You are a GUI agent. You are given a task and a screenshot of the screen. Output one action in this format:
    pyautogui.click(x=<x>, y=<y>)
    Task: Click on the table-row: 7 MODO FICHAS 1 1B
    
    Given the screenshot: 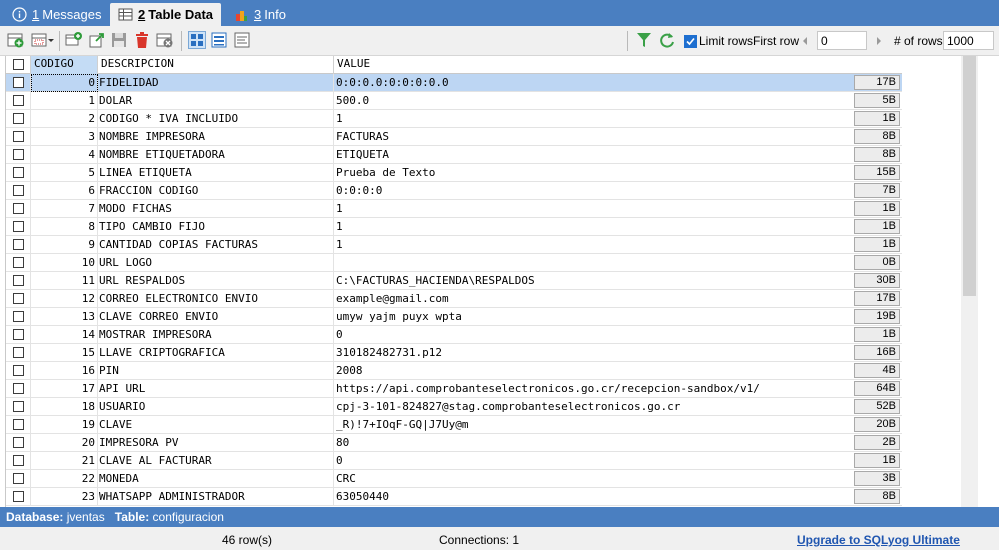 What is the action you would take?
    pyautogui.click(x=454, y=209)
    